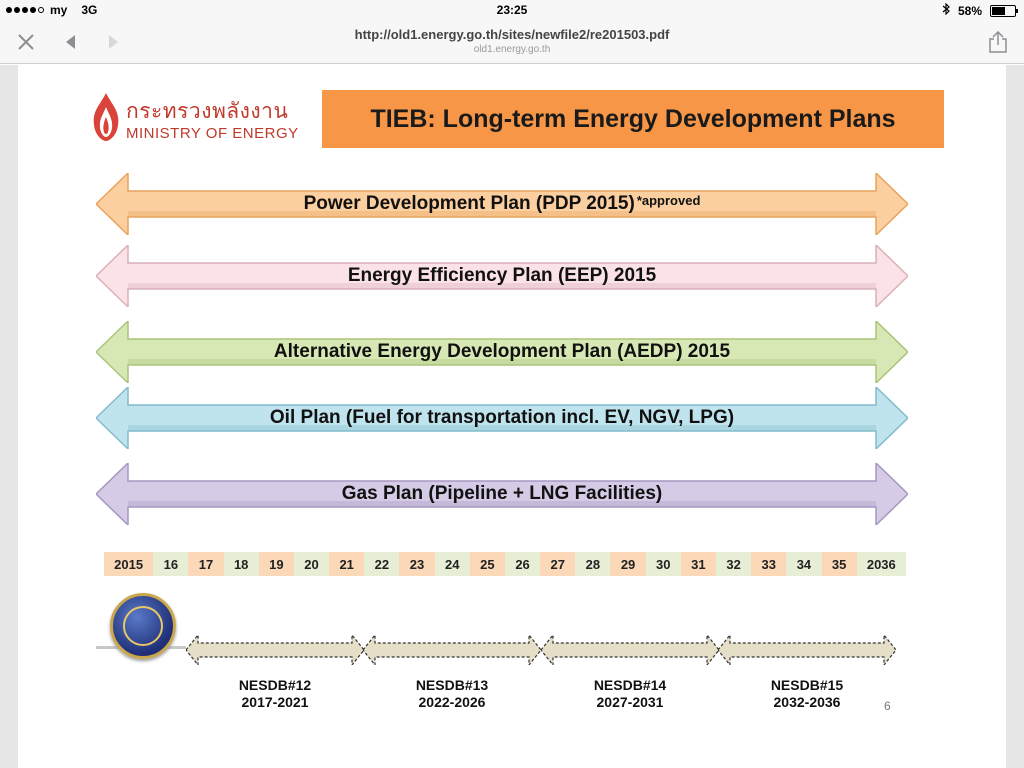  I want to click on plan-label: Energy Efficiency Plan (EEP) 2015, so click(502, 276).